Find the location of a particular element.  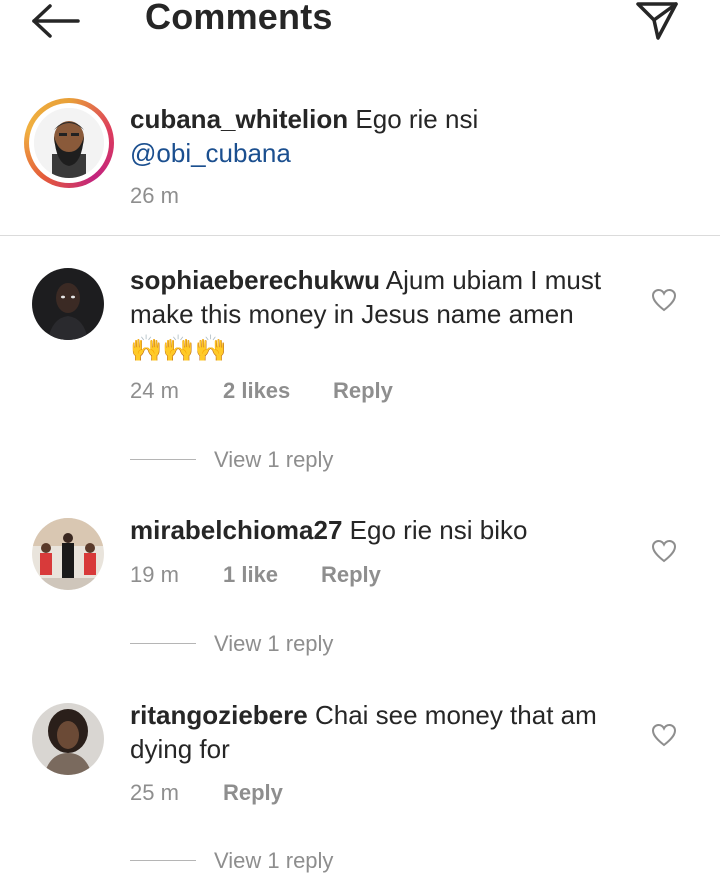

page-title: Comments is located at coordinates (239, 18).